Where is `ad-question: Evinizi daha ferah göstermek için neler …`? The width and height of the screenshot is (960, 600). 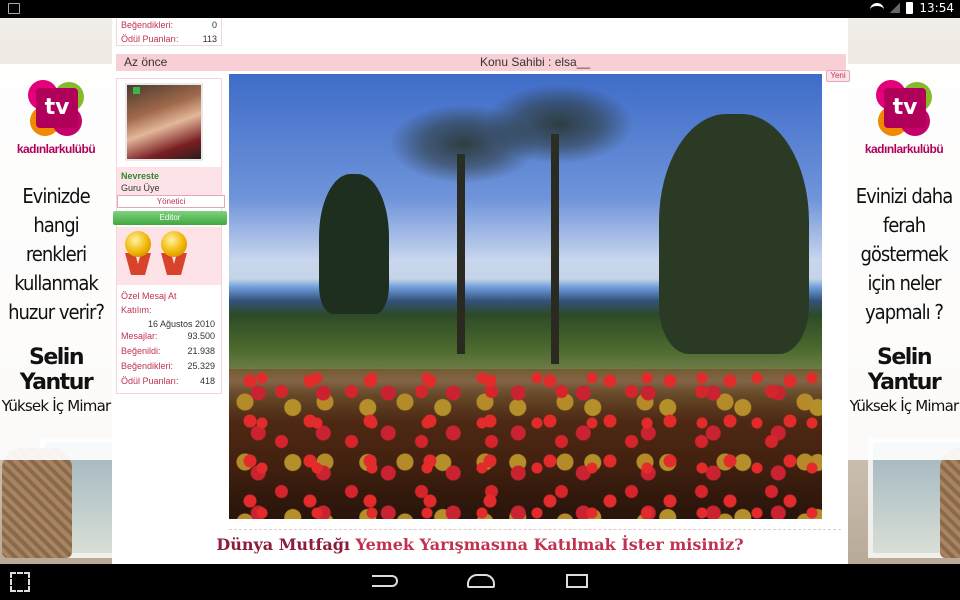 ad-question: Evinizi daha ferah göstermek için neler … is located at coordinates (904, 254).